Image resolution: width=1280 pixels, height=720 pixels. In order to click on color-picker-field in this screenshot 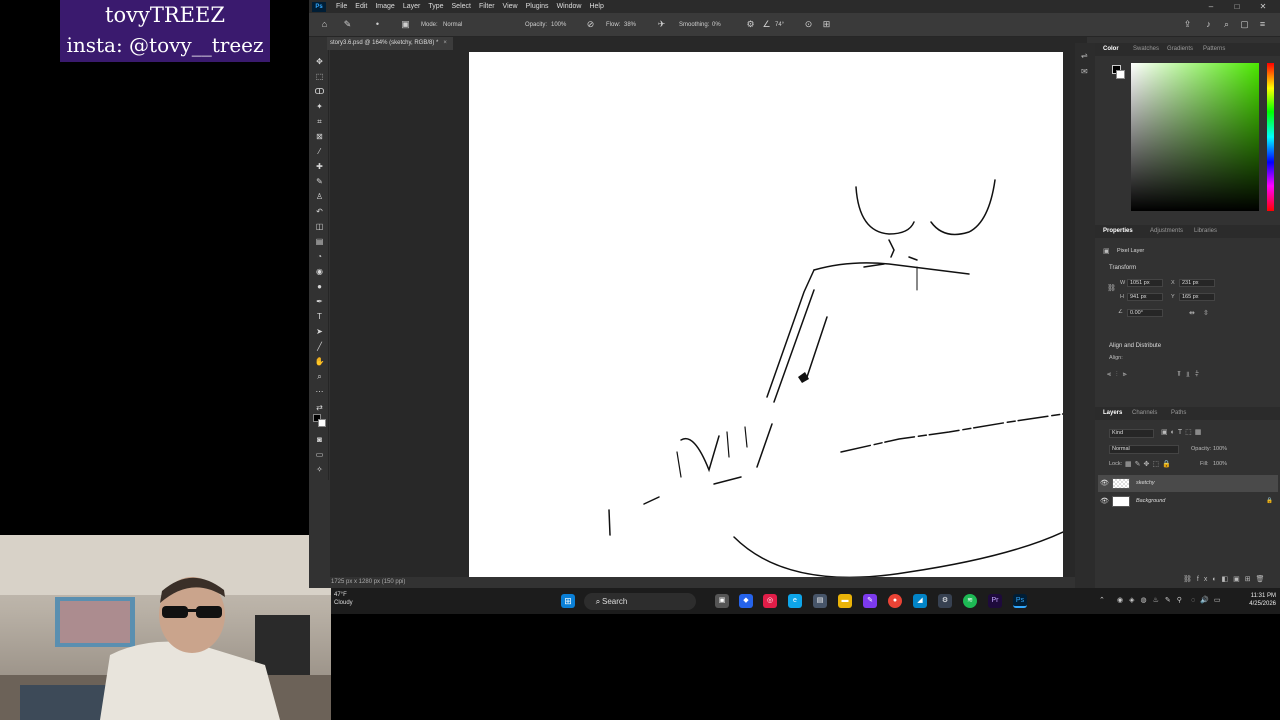, I will do `click(1195, 137)`.